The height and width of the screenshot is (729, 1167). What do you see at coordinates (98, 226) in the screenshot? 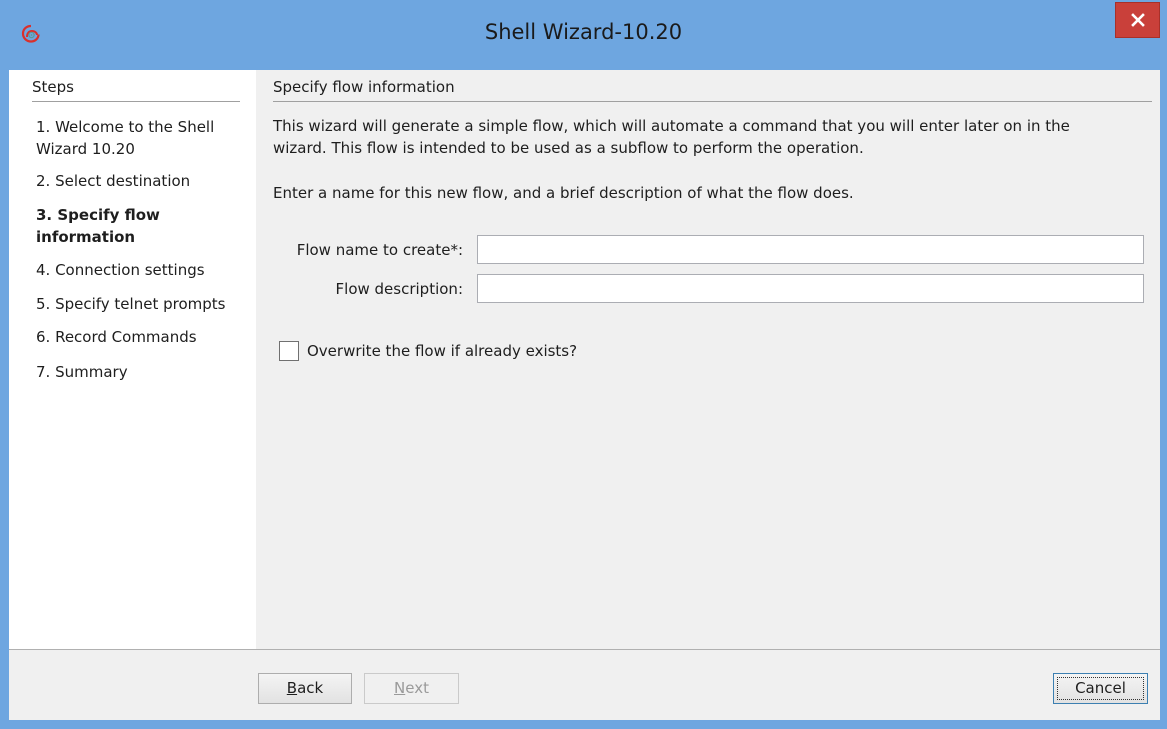
I see `step-specify-flow-information: 3. Specify flow information` at bounding box center [98, 226].